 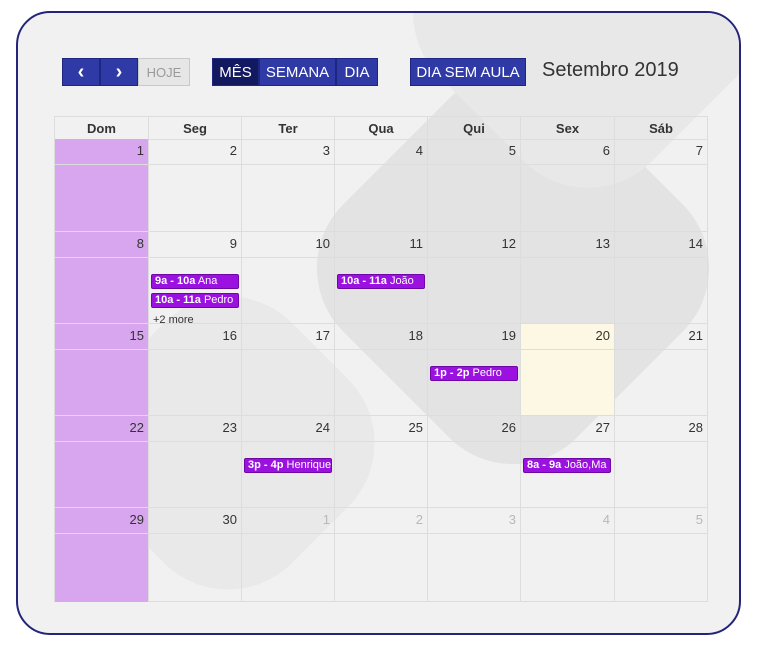 What do you see at coordinates (102, 555) in the screenshot?
I see `day-cell: 29` at bounding box center [102, 555].